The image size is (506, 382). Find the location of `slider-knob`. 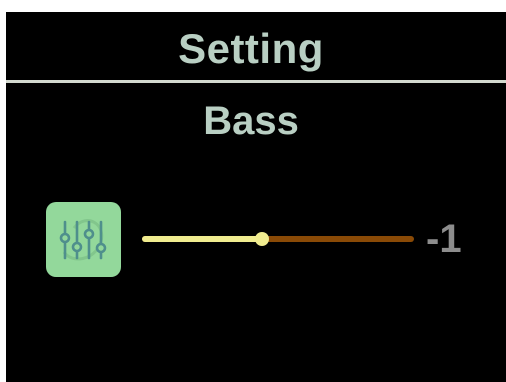

slider-knob is located at coordinates (262, 239).